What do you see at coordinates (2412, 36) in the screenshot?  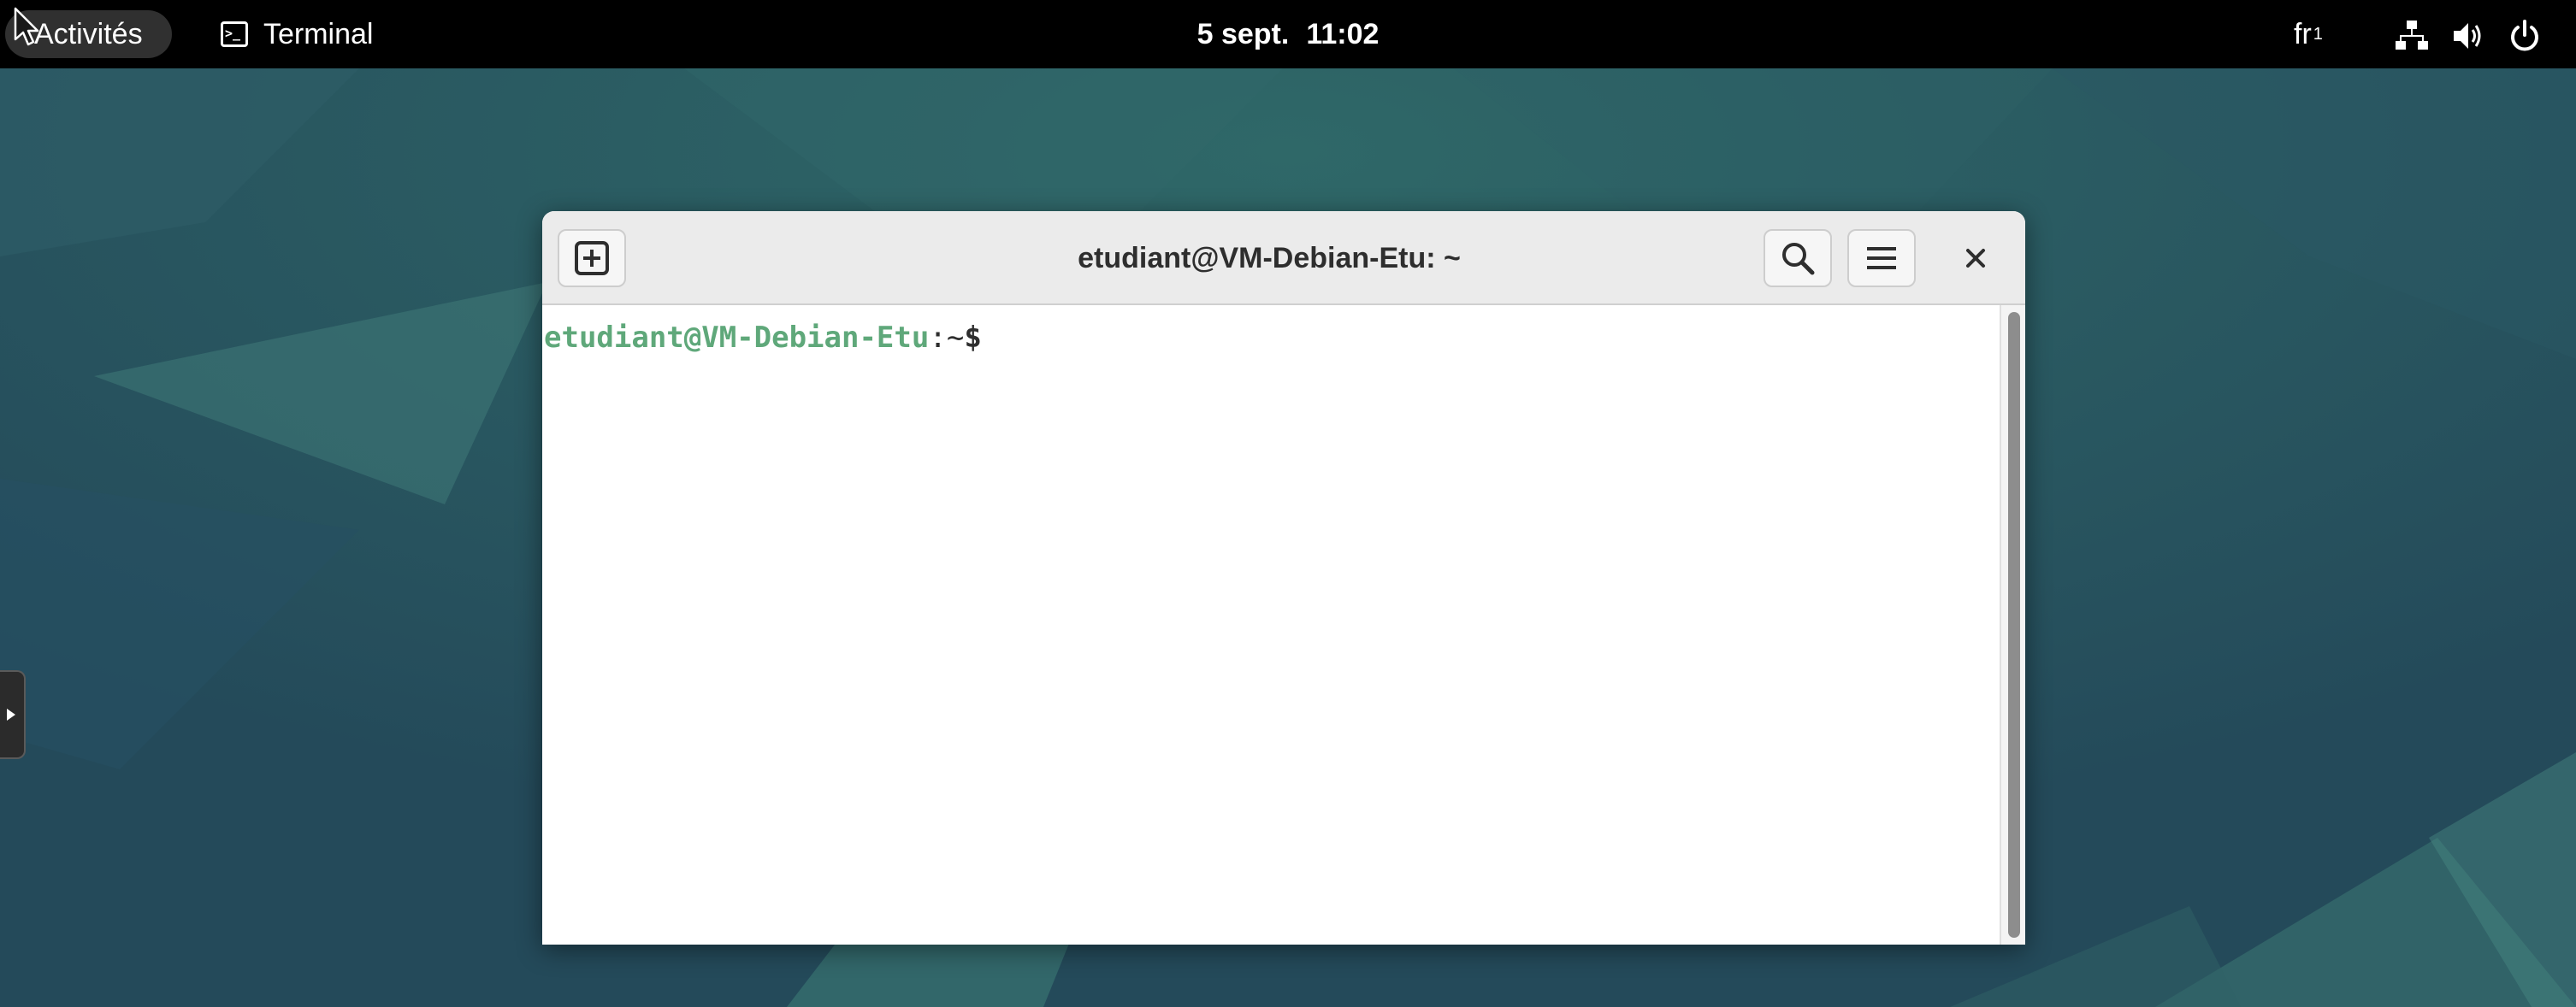 I see `network-wired-icon` at bounding box center [2412, 36].